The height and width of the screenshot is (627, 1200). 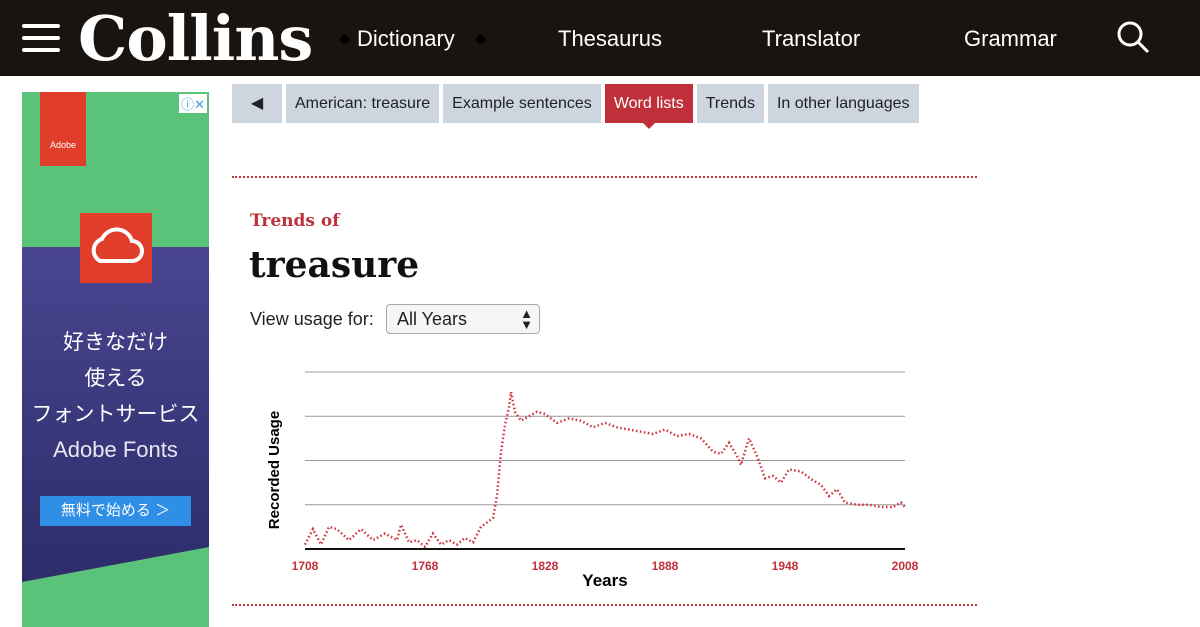 What do you see at coordinates (545, 566) in the screenshot?
I see `x-tick-label: 1828` at bounding box center [545, 566].